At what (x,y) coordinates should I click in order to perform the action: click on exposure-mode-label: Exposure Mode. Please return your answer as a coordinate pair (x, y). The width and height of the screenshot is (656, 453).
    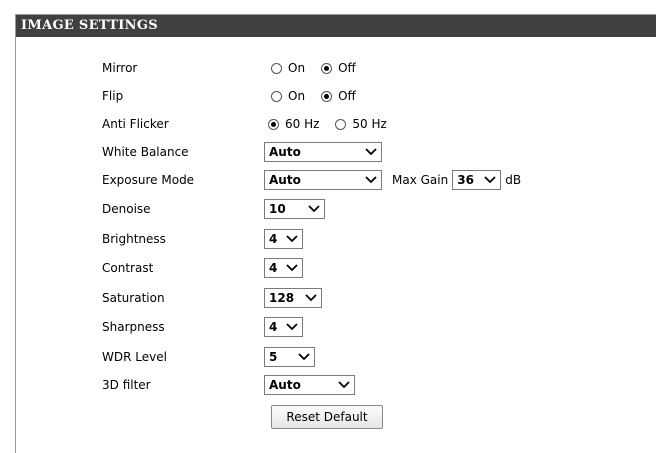
    Looking at the image, I should click on (148, 180).